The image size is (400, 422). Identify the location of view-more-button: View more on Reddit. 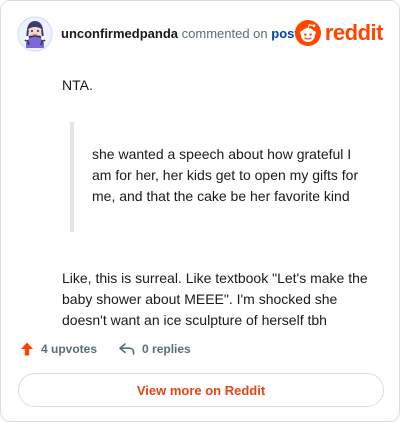
(201, 390).